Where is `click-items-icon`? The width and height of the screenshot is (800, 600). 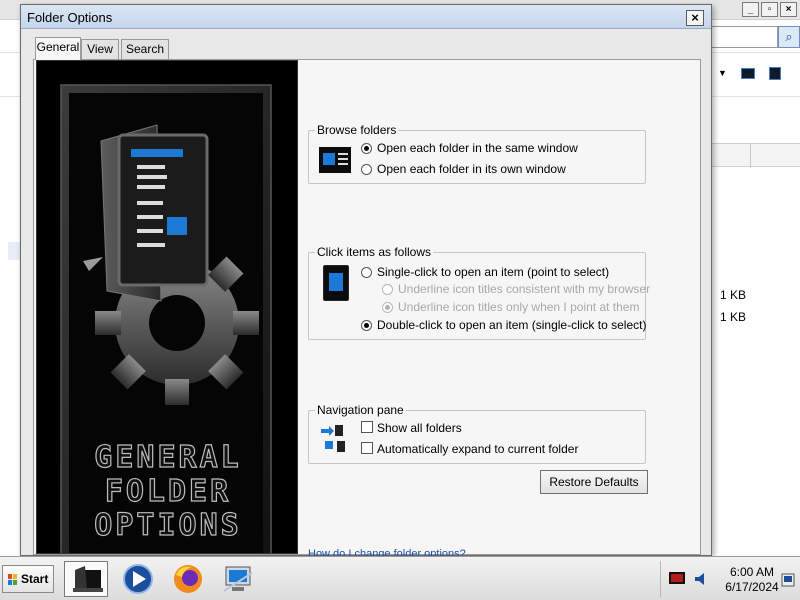 click-items-icon is located at coordinates (336, 283).